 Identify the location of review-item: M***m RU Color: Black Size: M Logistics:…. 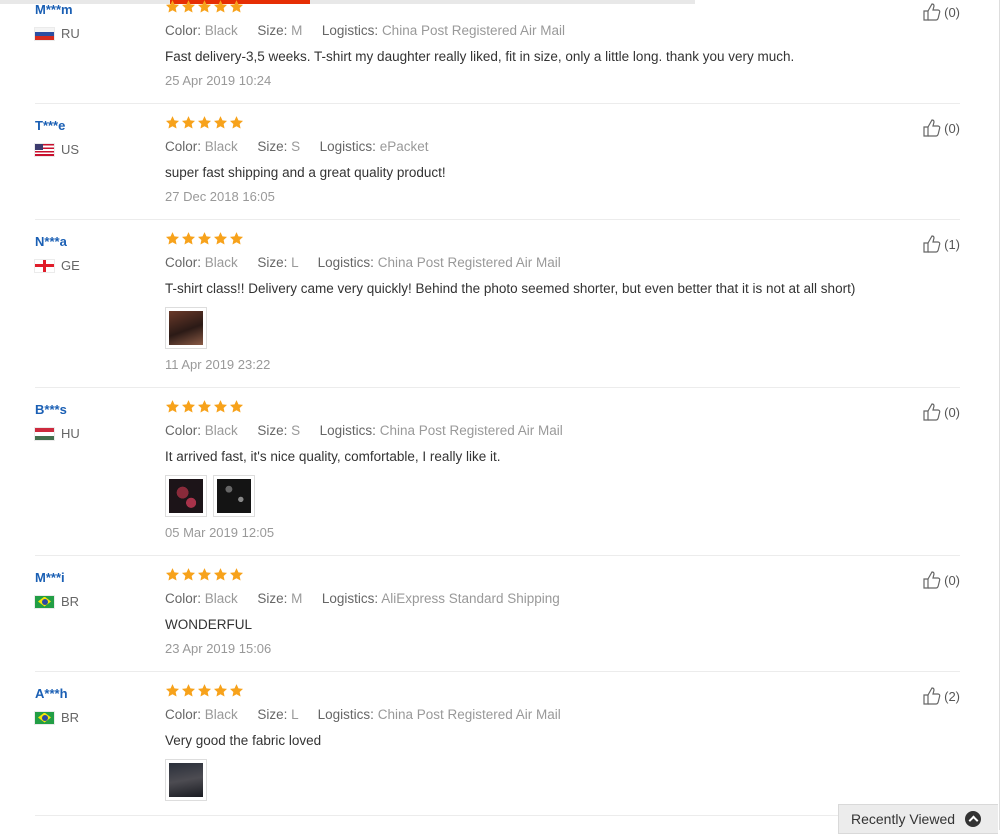
(497, 52).